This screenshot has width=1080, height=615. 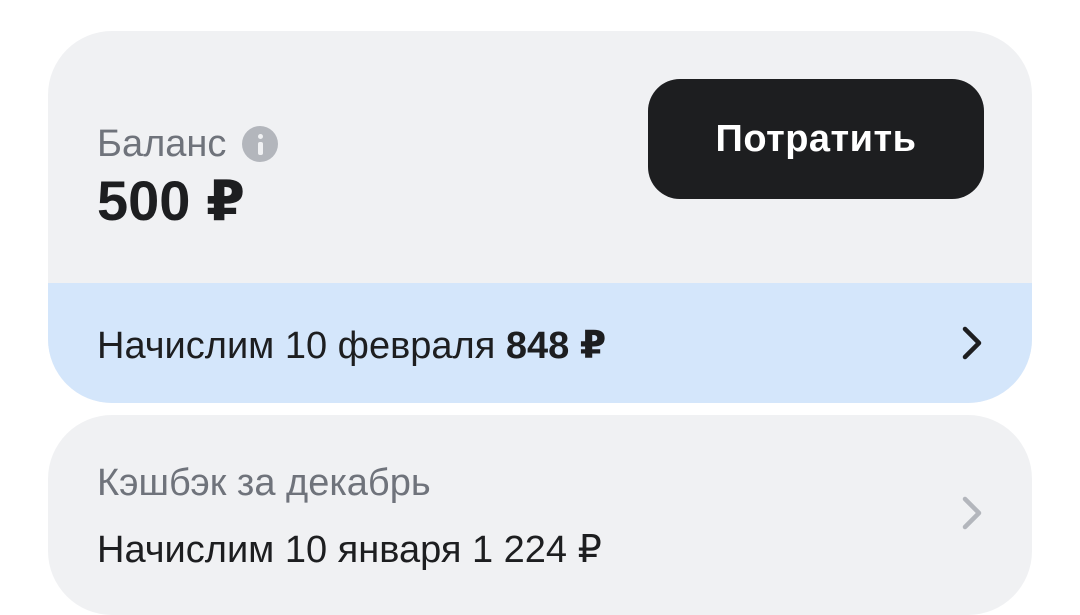 What do you see at coordinates (349, 550) in the screenshot?
I see `cashback-subtext: Начислим 10 января 1 224 ₽` at bounding box center [349, 550].